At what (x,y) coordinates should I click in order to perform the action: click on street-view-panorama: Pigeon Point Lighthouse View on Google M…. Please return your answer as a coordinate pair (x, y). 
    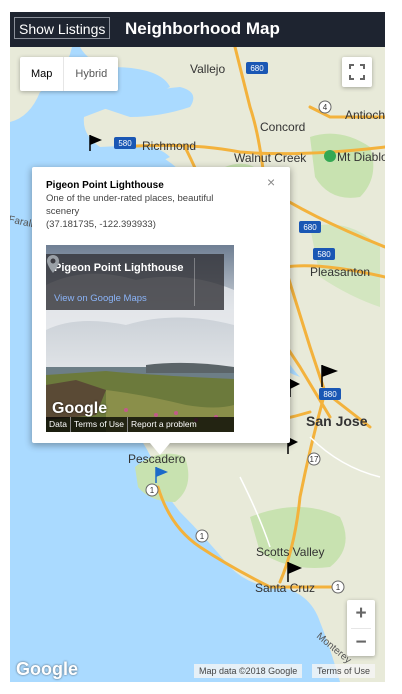
    Looking at the image, I should click on (140, 338).